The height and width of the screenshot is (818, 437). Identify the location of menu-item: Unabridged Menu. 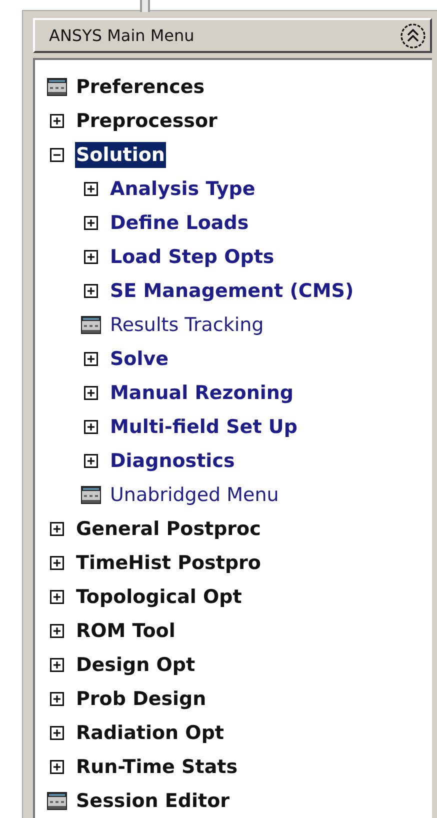
(194, 495).